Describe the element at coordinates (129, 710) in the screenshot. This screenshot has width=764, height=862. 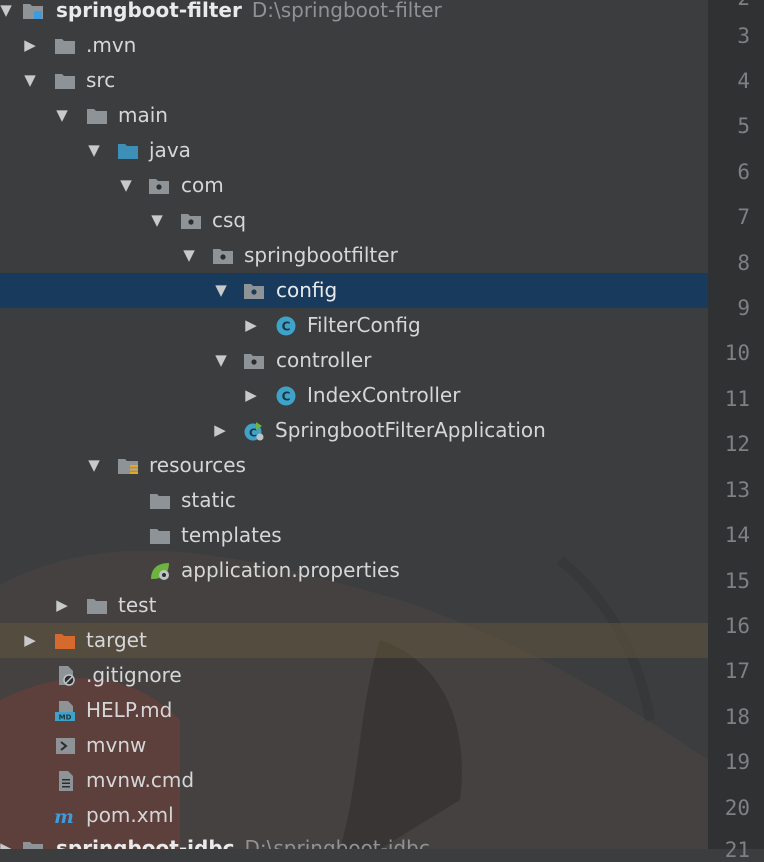
I see `tree-item-label: HELP.md` at that location.